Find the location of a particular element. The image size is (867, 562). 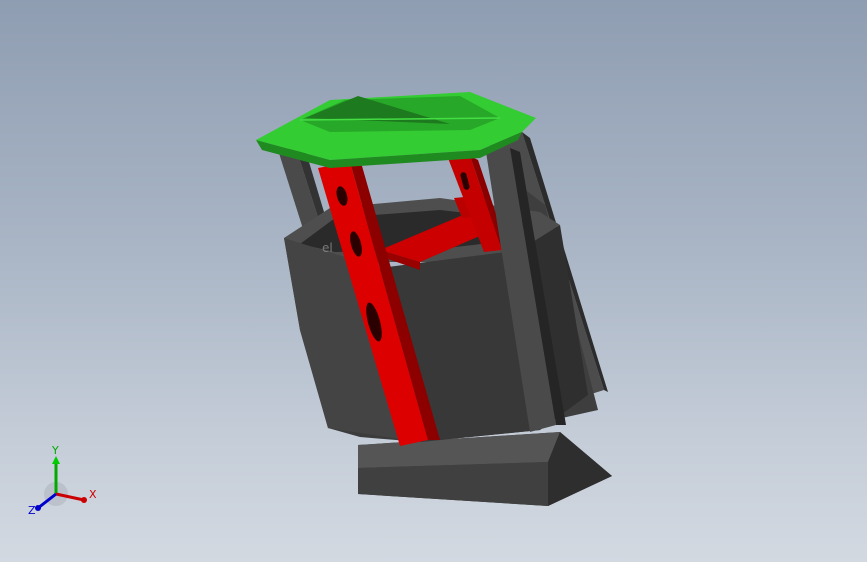

base-block is located at coordinates (485, 469).